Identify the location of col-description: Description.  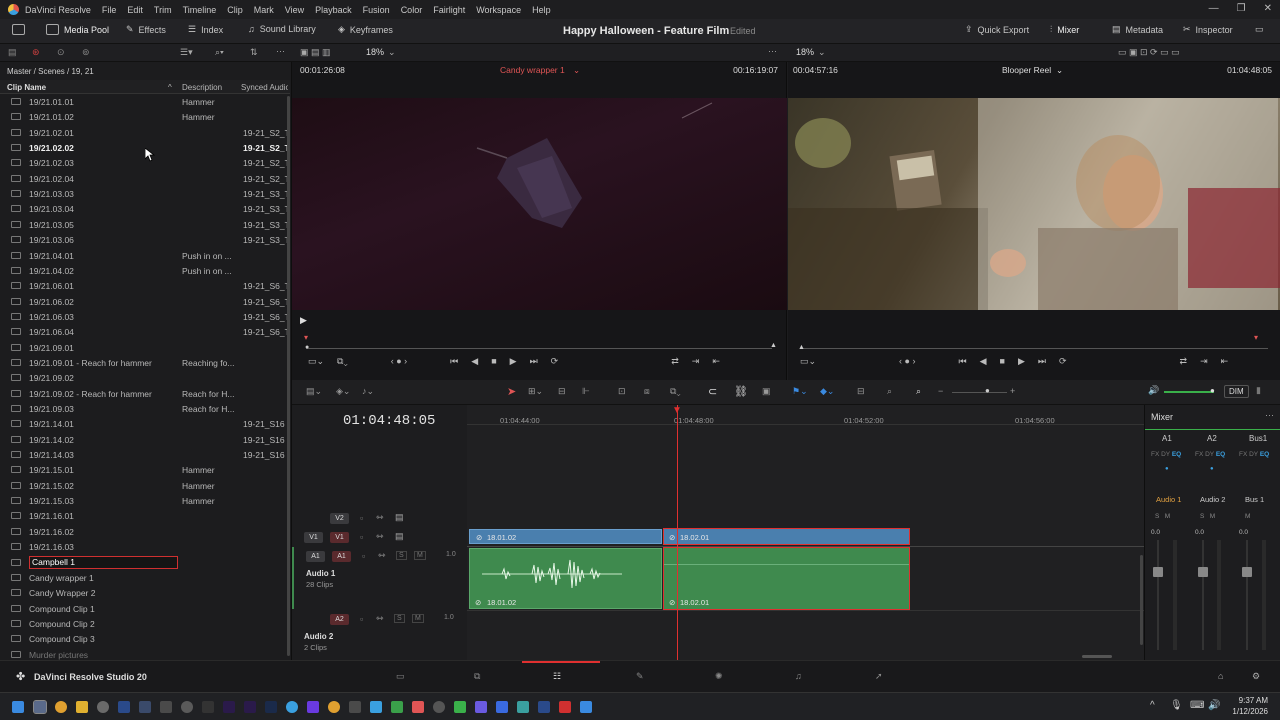
(202, 87).